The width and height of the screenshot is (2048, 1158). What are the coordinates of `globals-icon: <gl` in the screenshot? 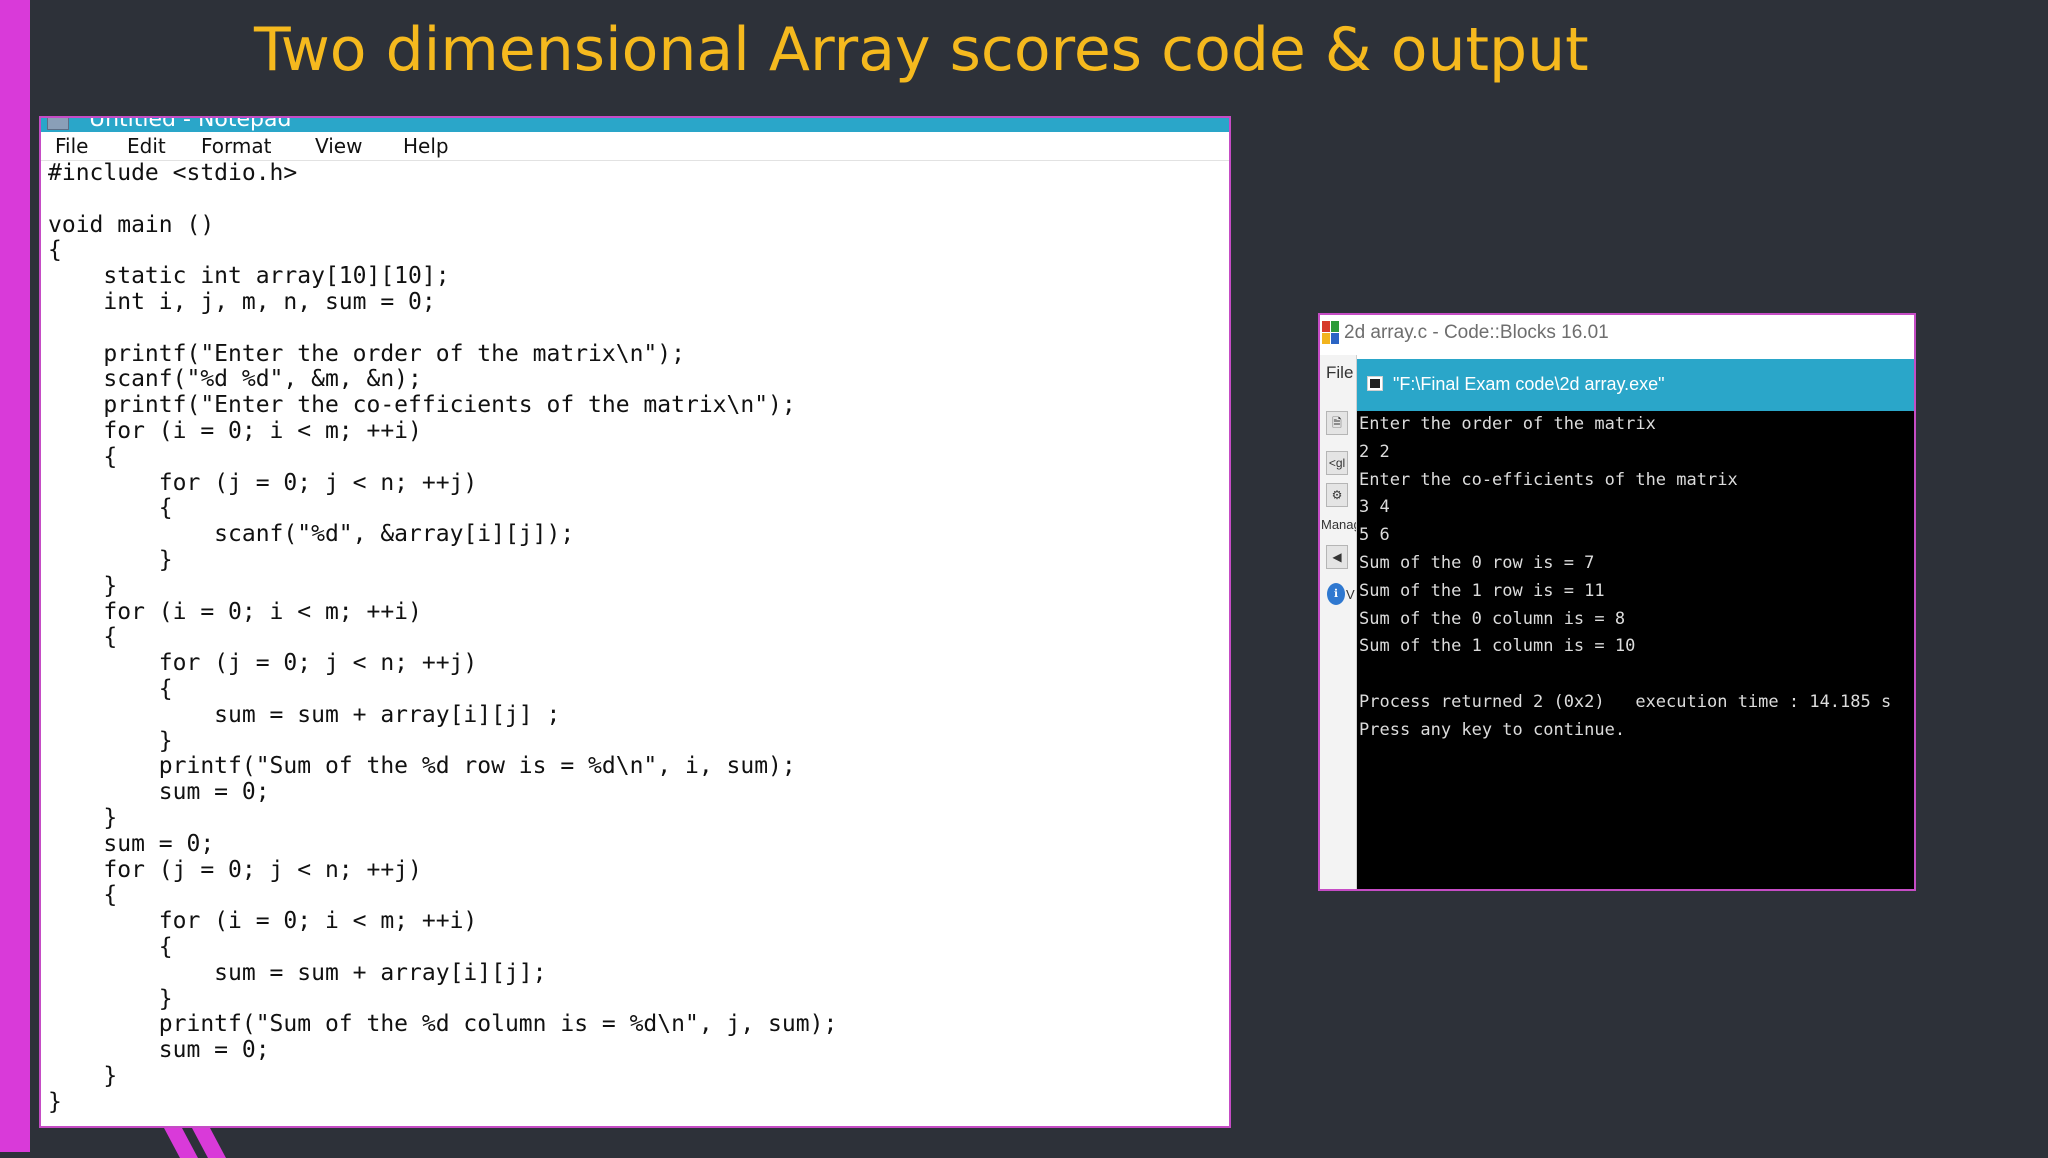 It's located at (1337, 463).